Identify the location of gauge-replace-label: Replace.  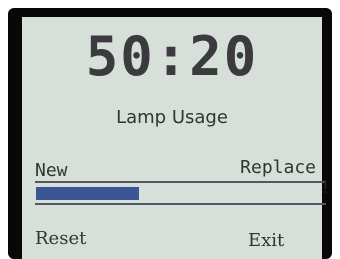
(278, 167).